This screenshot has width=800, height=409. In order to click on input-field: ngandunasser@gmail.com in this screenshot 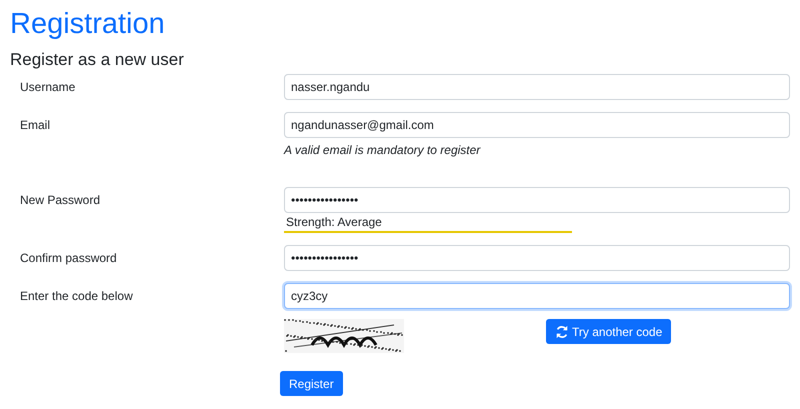, I will do `click(537, 125)`.